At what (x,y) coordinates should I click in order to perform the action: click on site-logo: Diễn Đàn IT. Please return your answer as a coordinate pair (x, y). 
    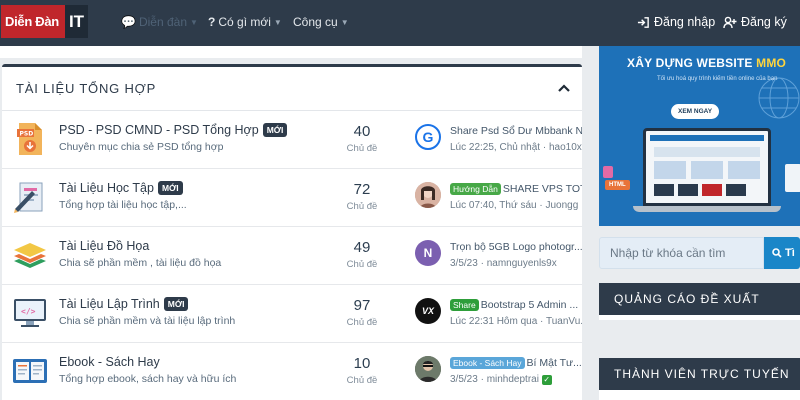
    Looking at the image, I should click on (44, 21).